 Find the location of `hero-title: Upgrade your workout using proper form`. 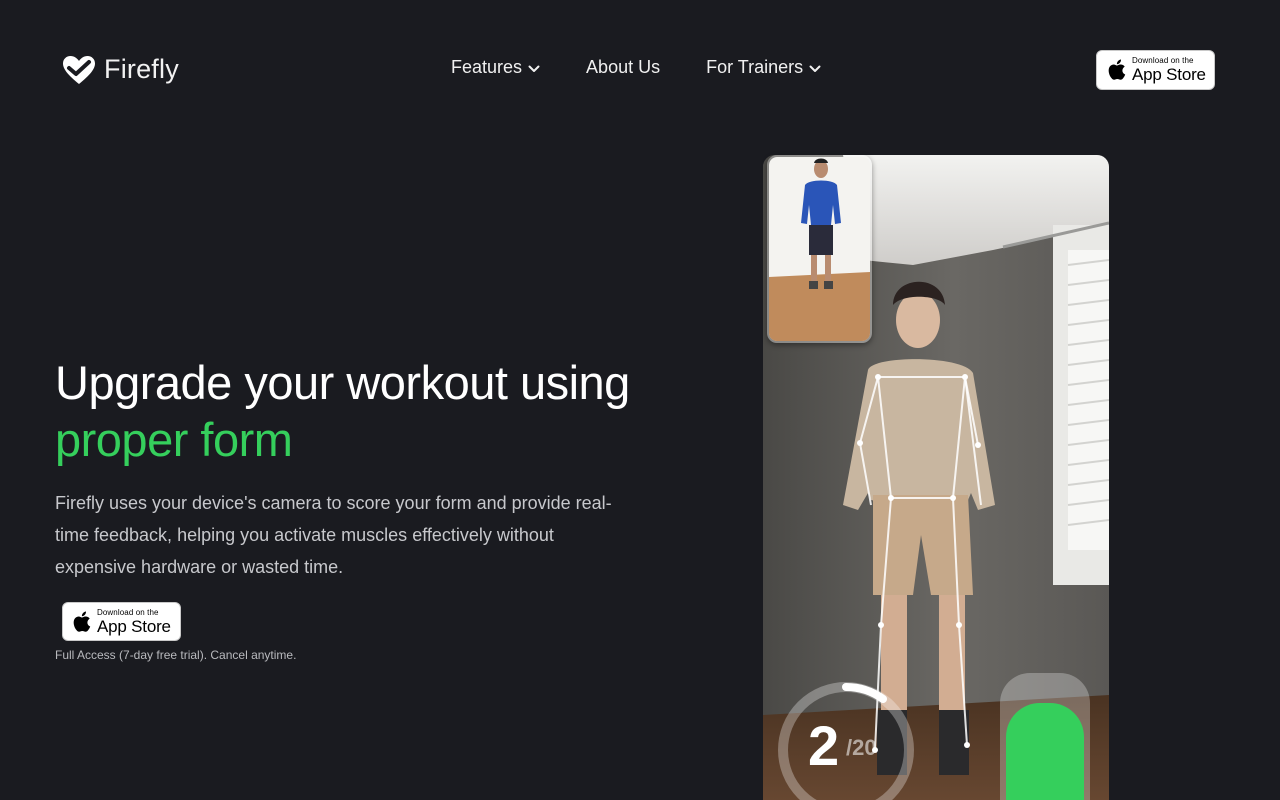

hero-title: Upgrade your workout using proper form is located at coordinates (375, 411).